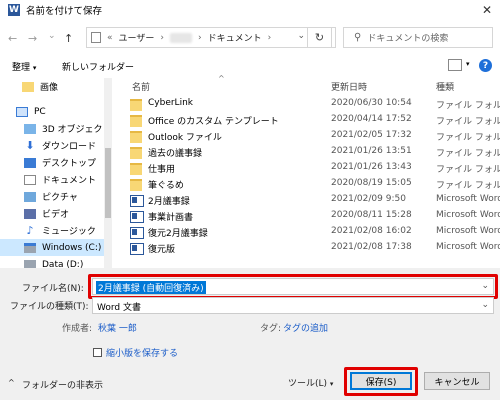  What do you see at coordinates (180, 37) in the screenshot?
I see `breadcrumb-username-blurred` at bounding box center [180, 37].